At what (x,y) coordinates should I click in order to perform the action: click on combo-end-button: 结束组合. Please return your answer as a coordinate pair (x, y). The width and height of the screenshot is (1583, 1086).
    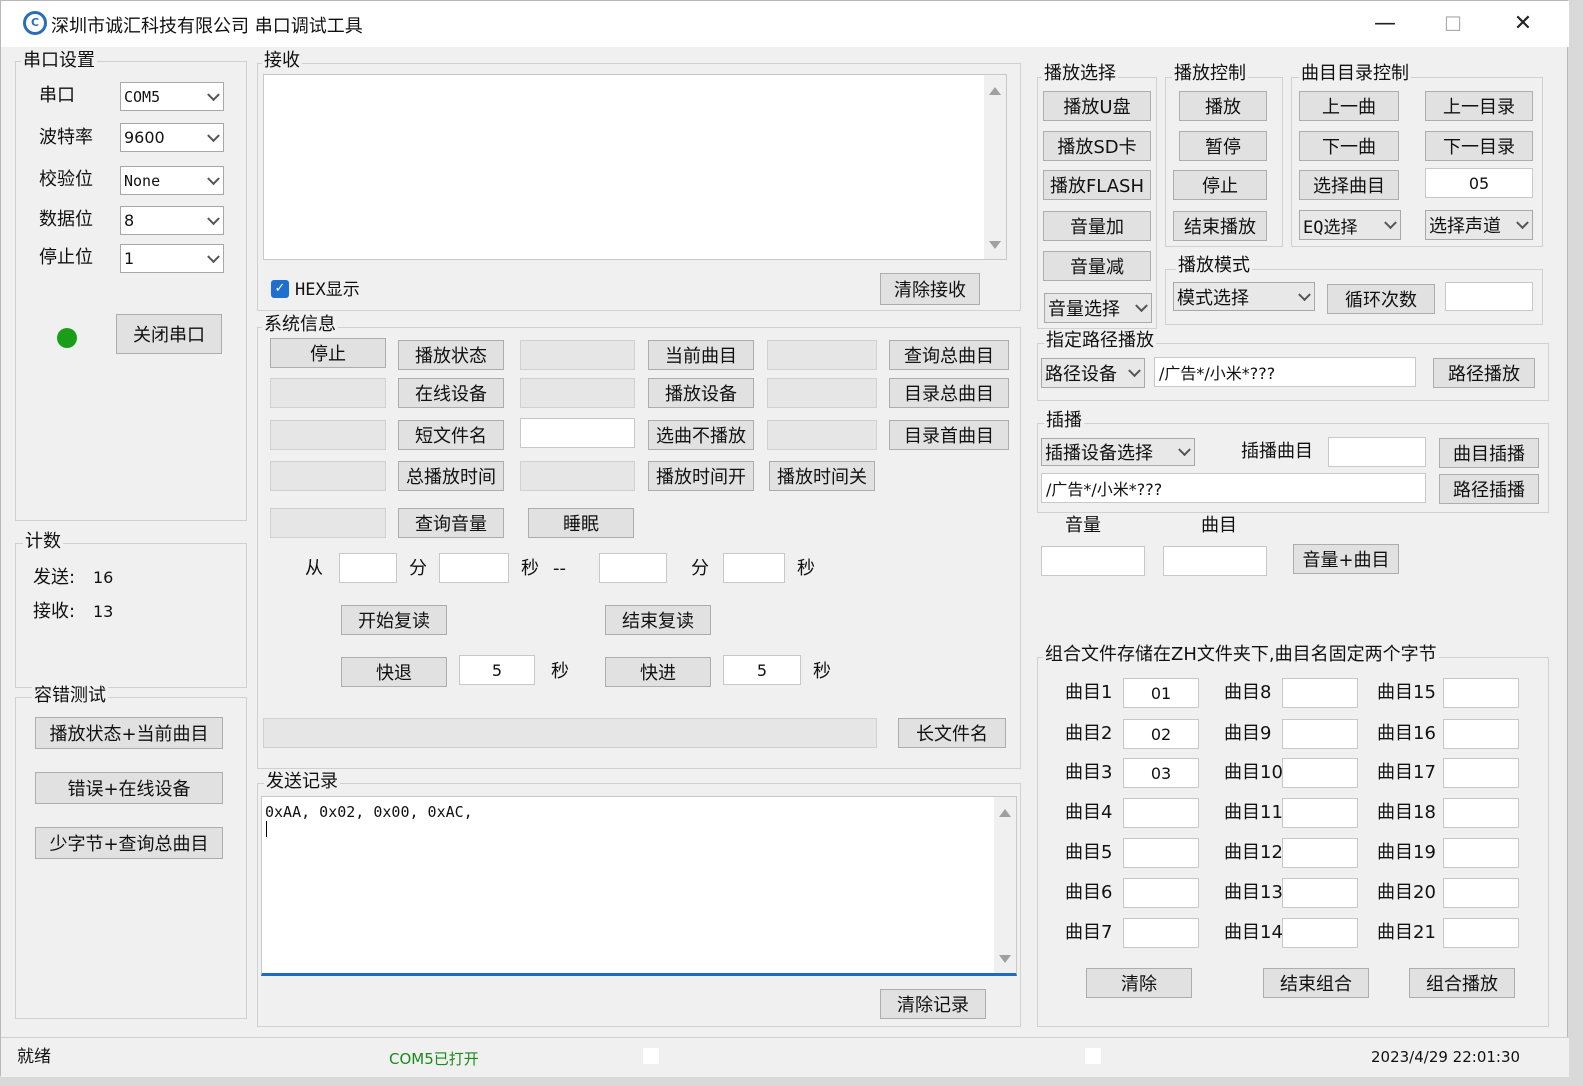
    Looking at the image, I should click on (1316, 983).